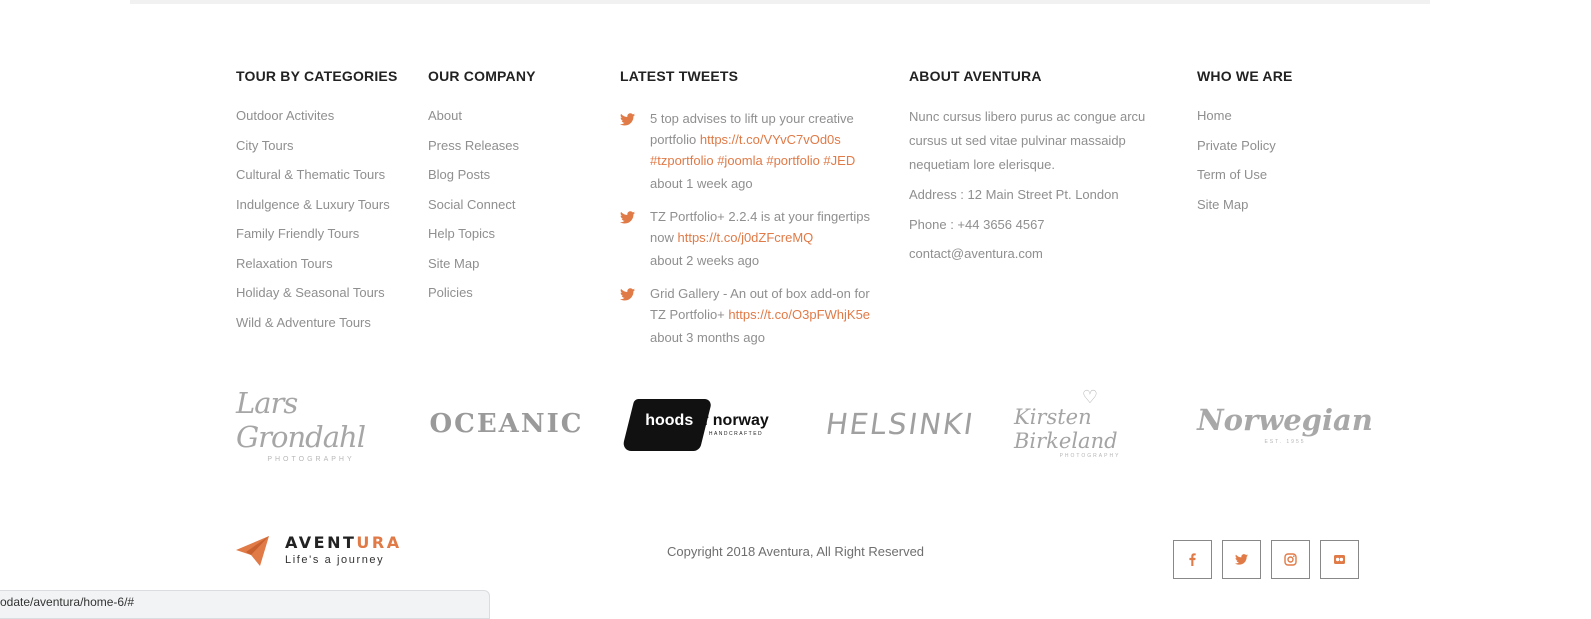 Image resolution: width=1591 pixels, height=619 pixels. What do you see at coordinates (445, 115) in the screenshot?
I see `company-link: About` at bounding box center [445, 115].